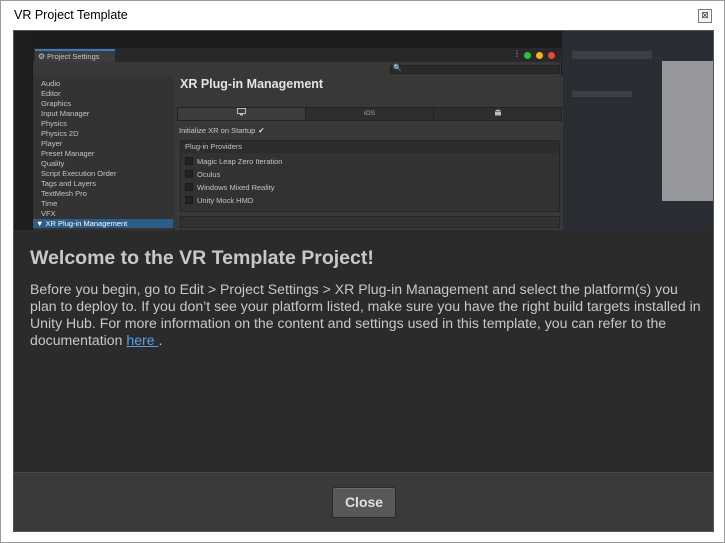  I want to click on sidebar-item: Quality, so click(53, 163).